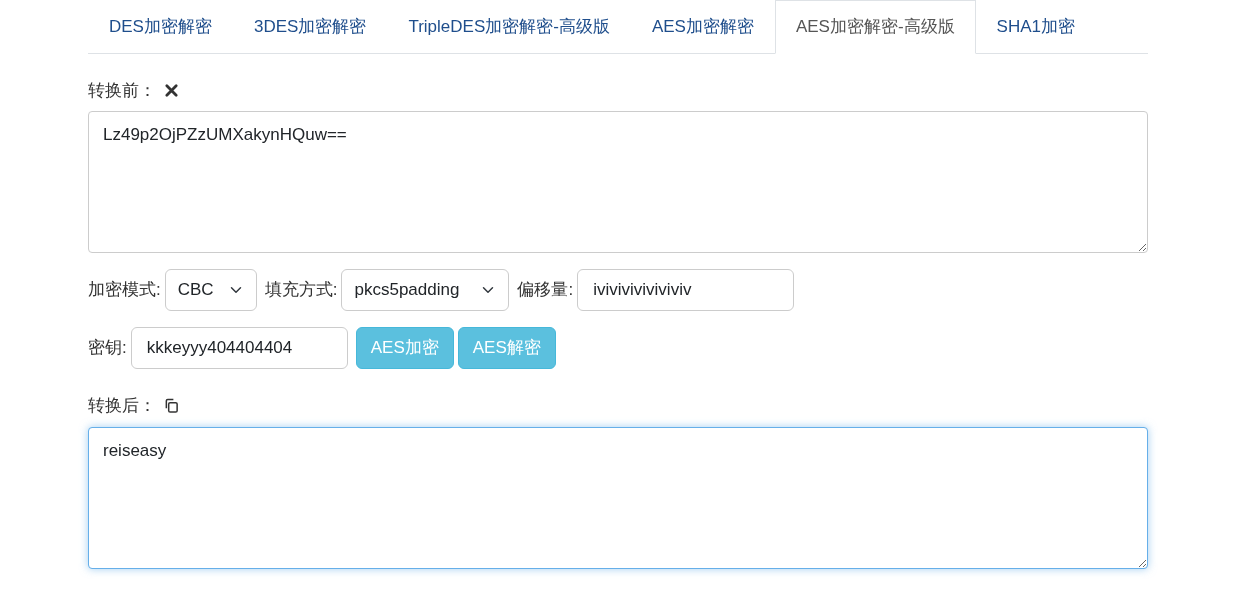  I want to click on tab: DES加密解密, so click(160, 27).